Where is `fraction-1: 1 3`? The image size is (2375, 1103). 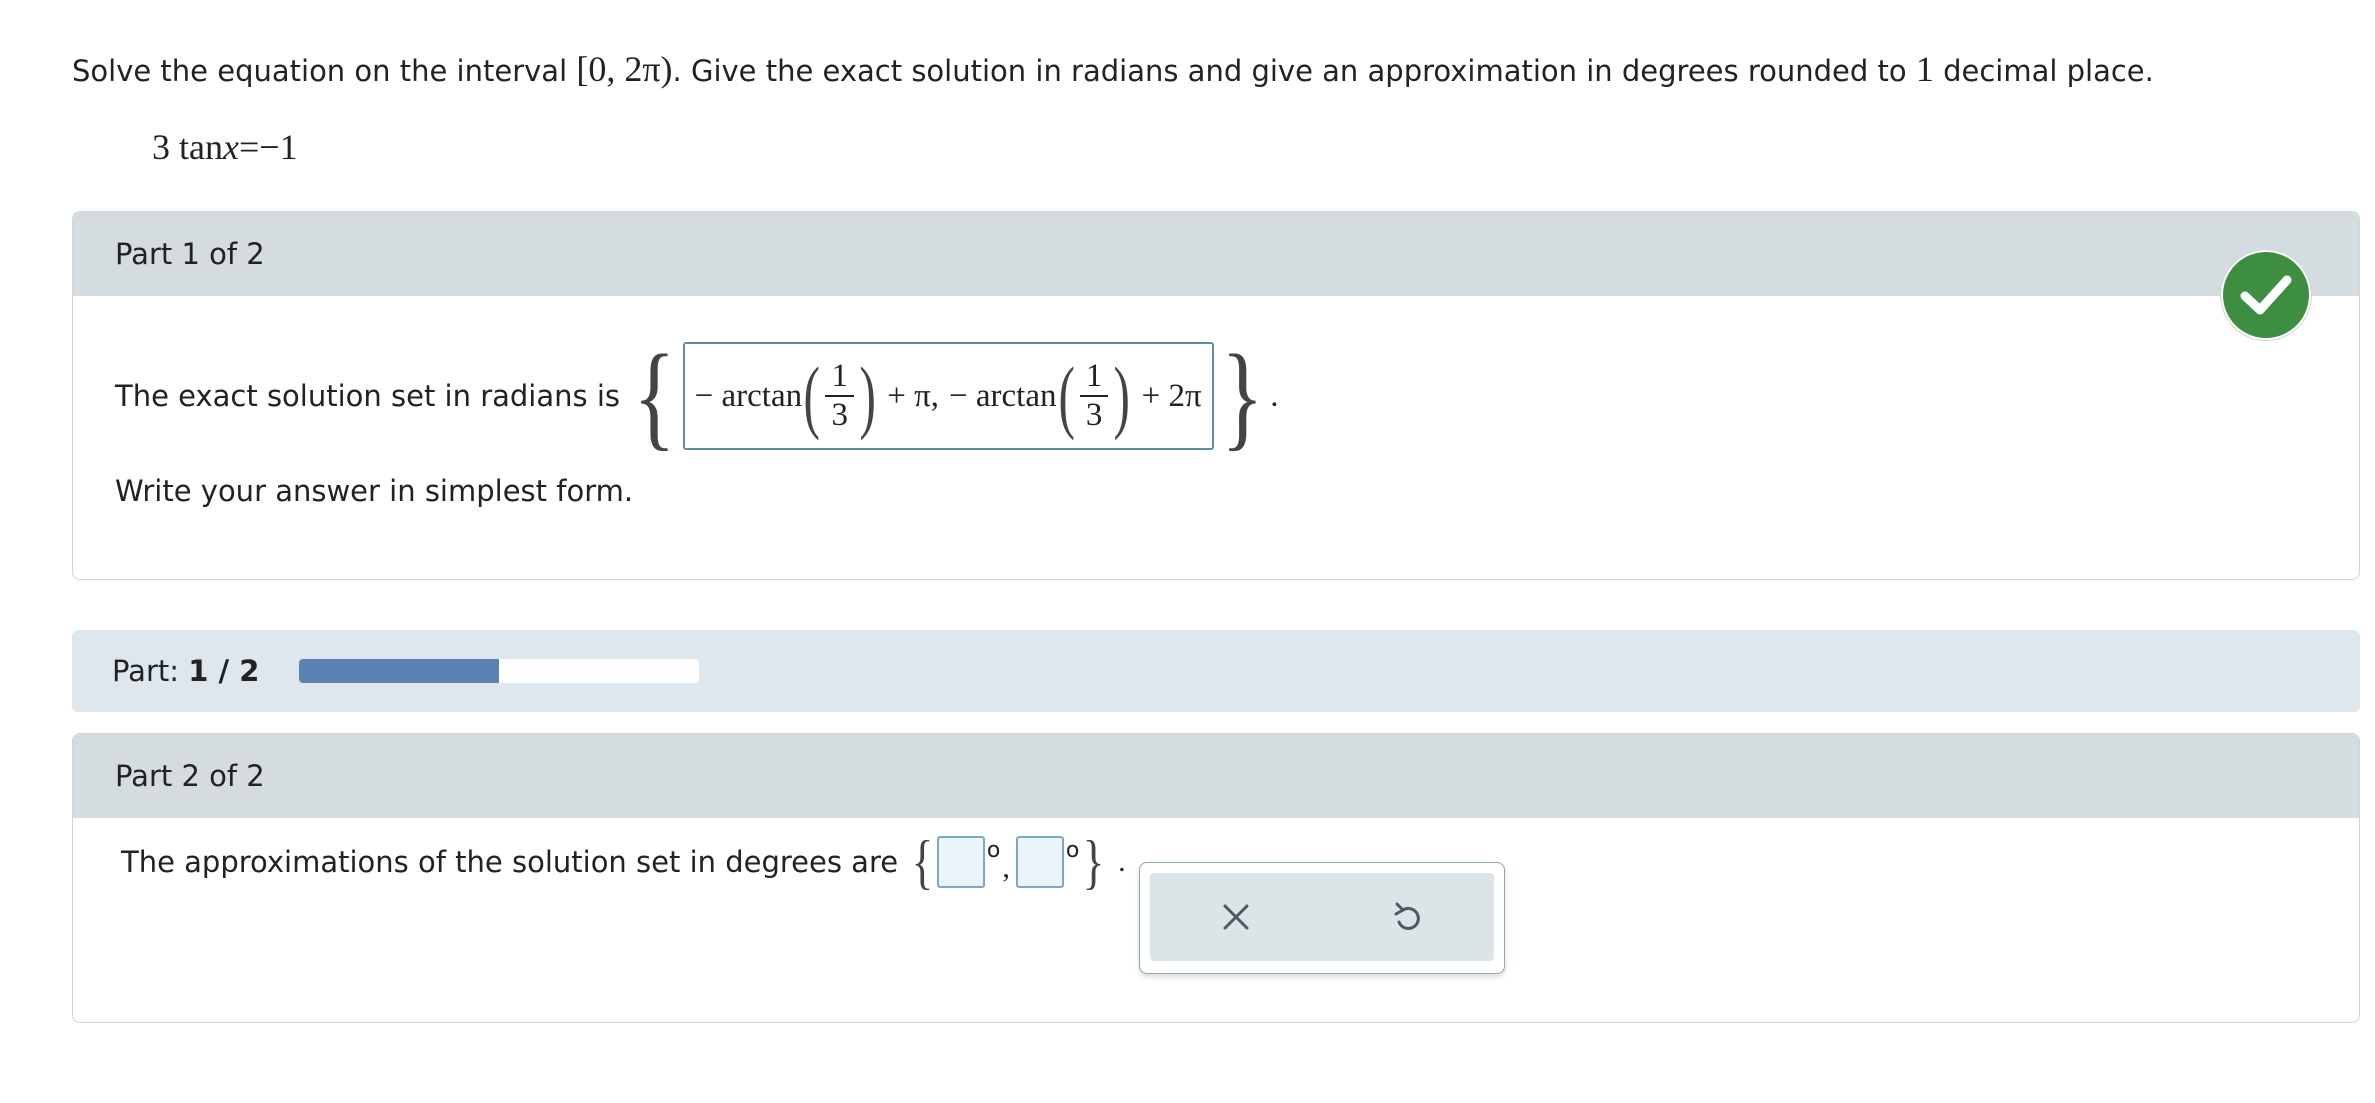 fraction-1: 1 3 is located at coordinates (839, 396).